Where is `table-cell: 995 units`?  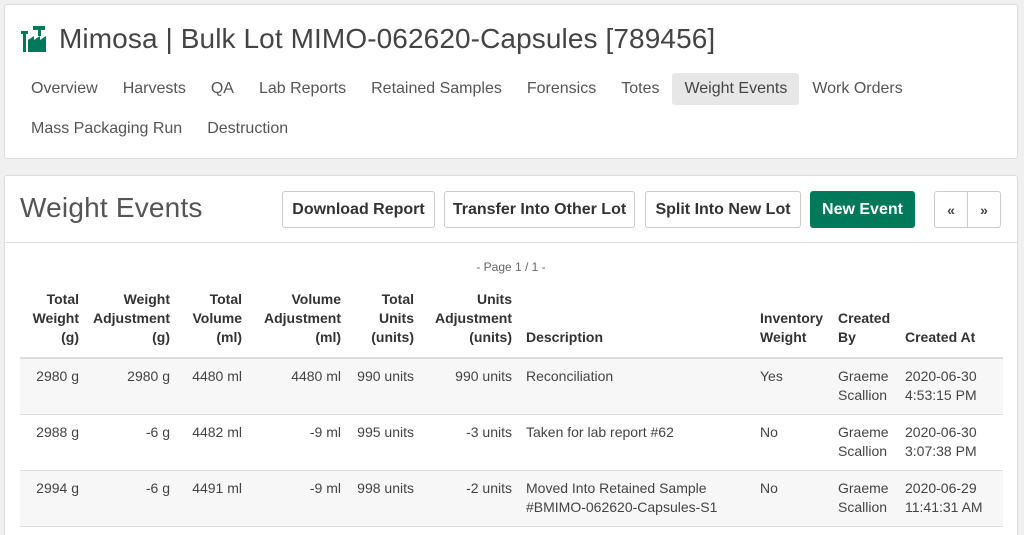
table-cell: 995 units is located at coordinates (384, 442).